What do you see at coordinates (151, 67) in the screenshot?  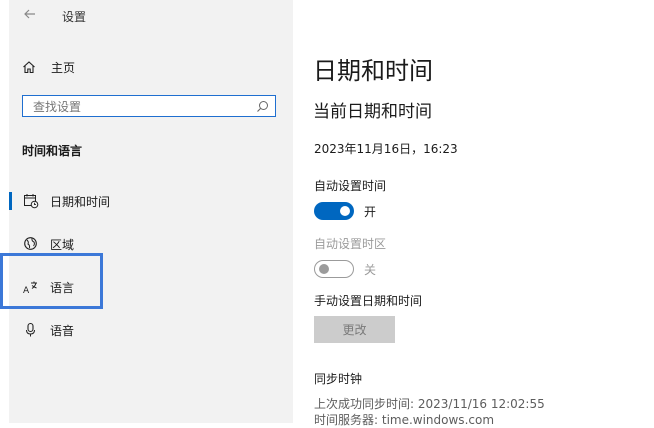 I see `sidebar-item-home: 主页` at bounding box center [151, 67].